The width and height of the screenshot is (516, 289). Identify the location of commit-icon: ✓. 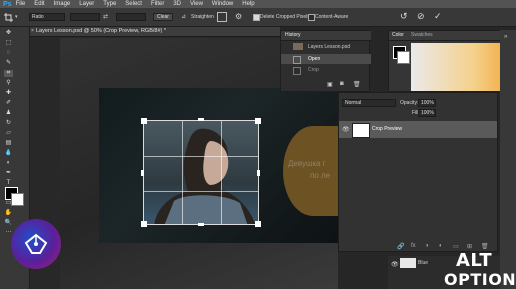
(438, 16).